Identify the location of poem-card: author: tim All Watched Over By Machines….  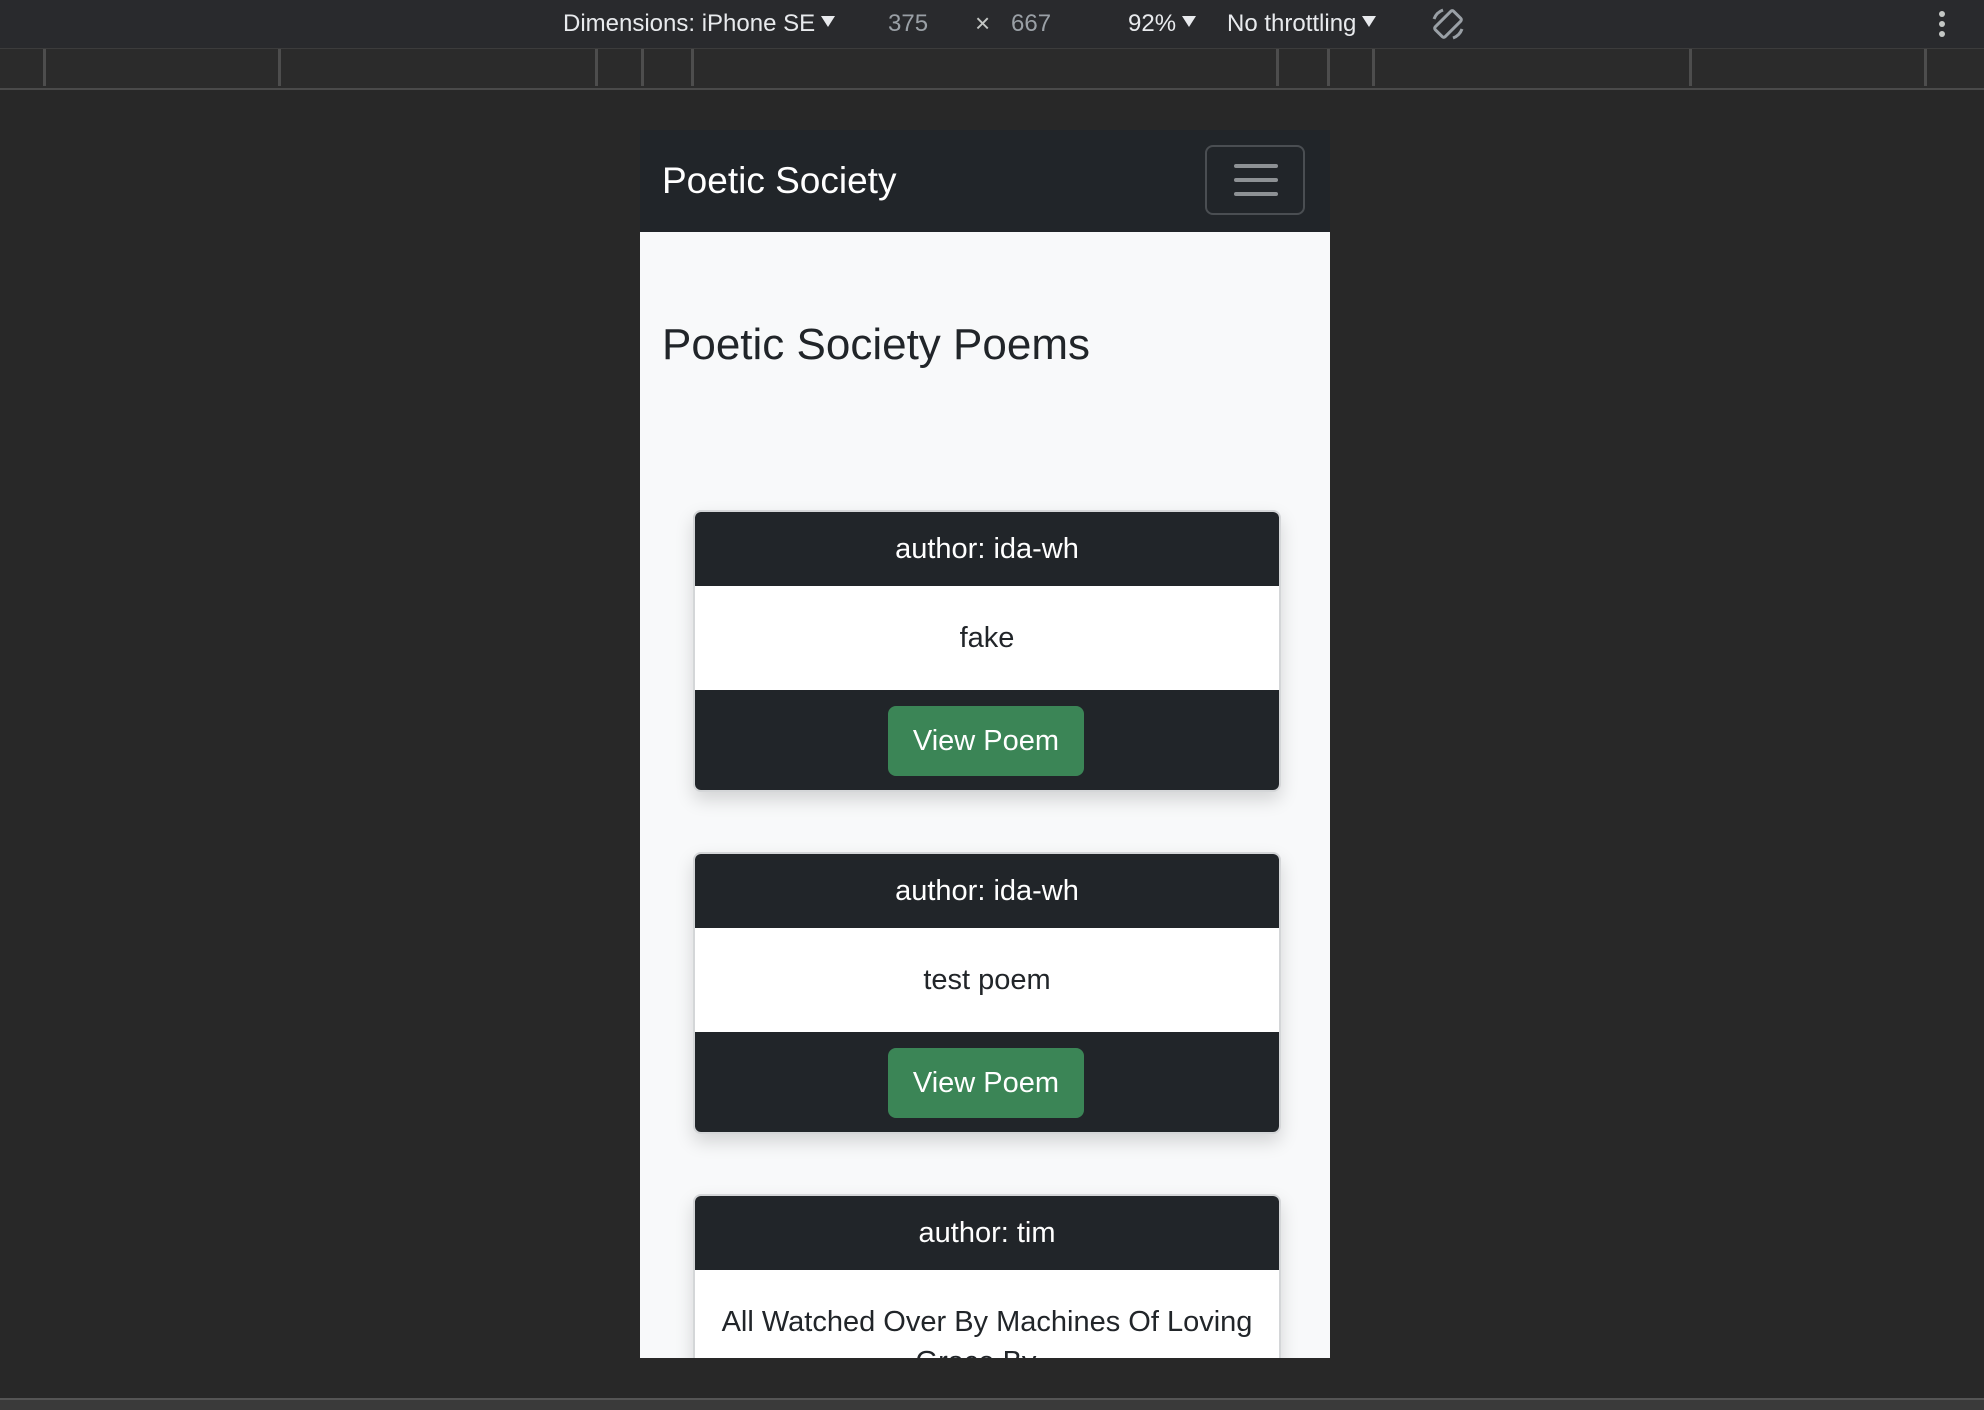
(987, 1276).